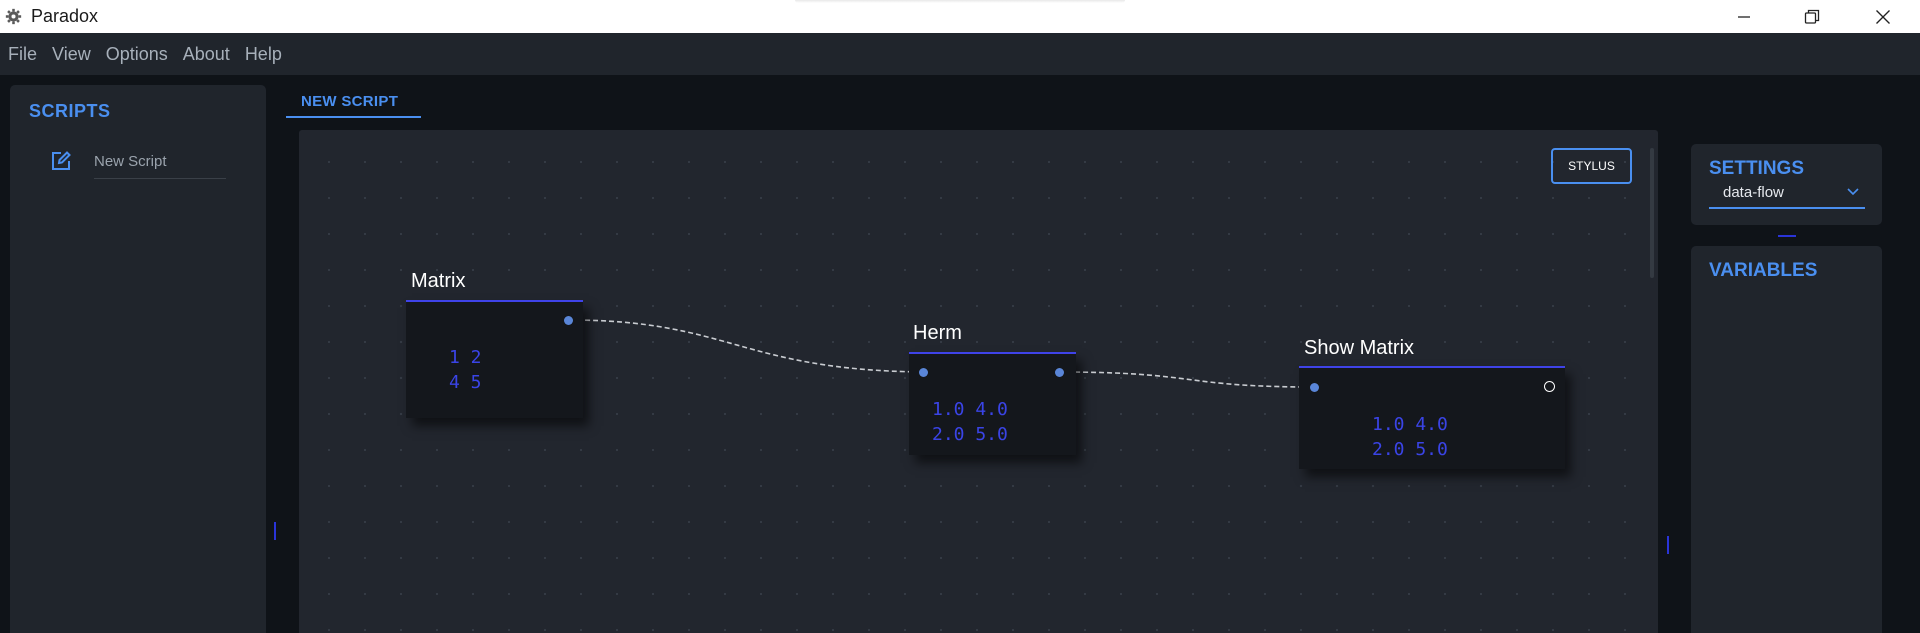 Image resolution: width=1920 pixels, height=633 pixels. I want to click on restore-icon, so click(1812, 16).